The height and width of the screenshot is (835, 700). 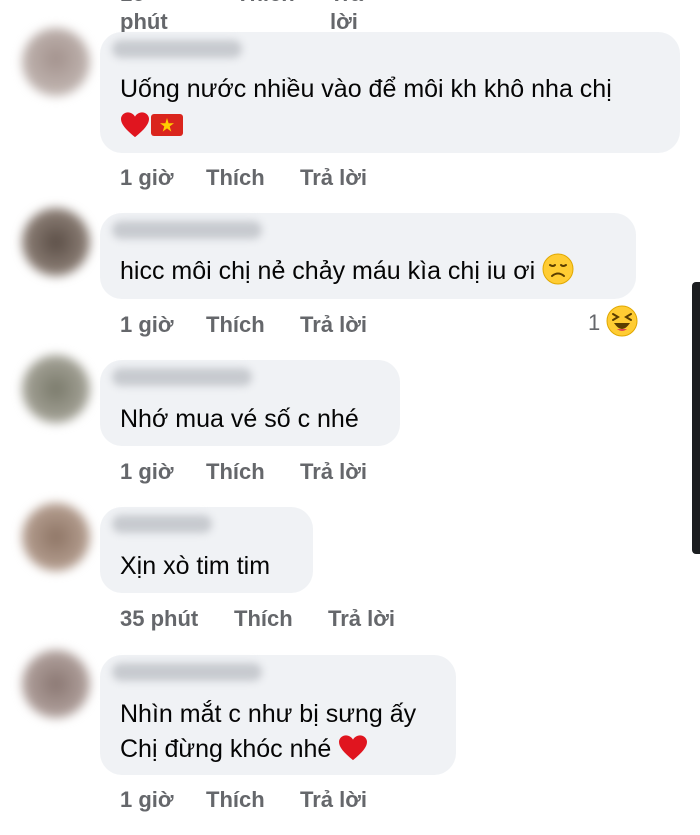 I want to click on disappointed-face-icon, so click(x=558, y=269).